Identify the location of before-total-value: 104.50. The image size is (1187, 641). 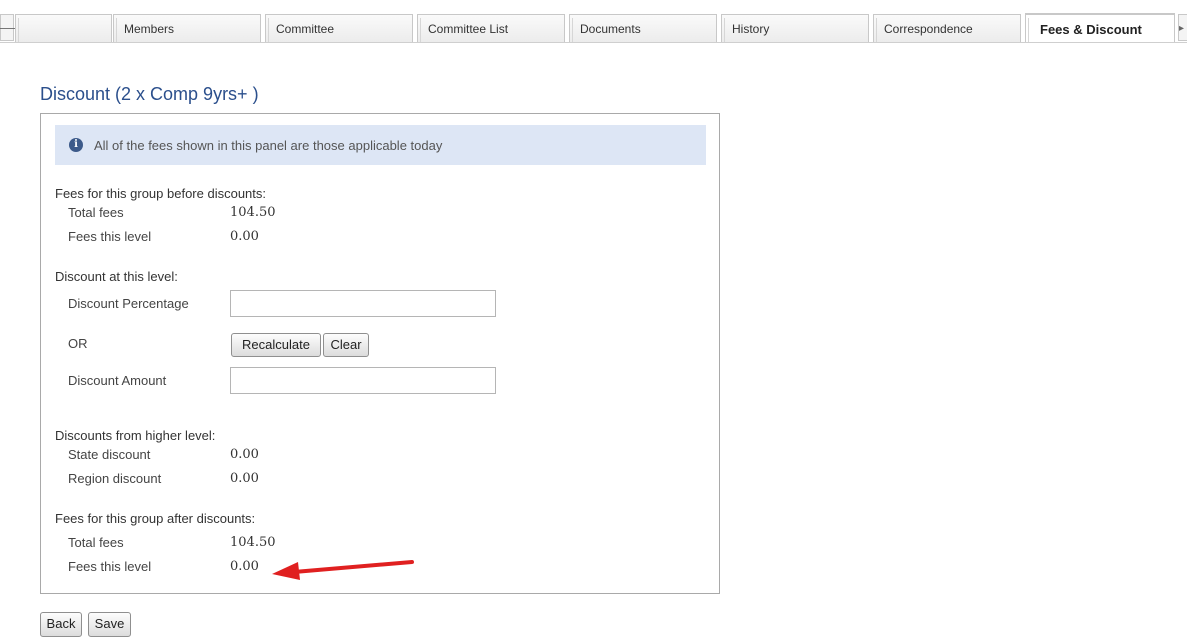
(253, 212).